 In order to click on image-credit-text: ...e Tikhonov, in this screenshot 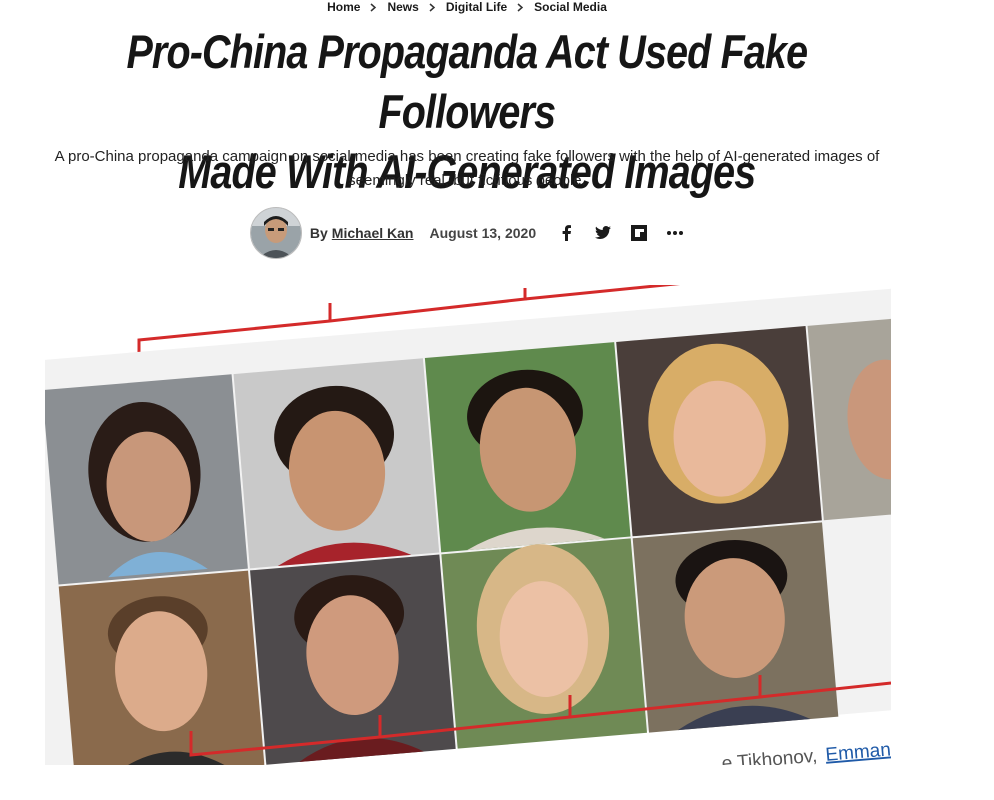, I will do `click(761, 755)`.